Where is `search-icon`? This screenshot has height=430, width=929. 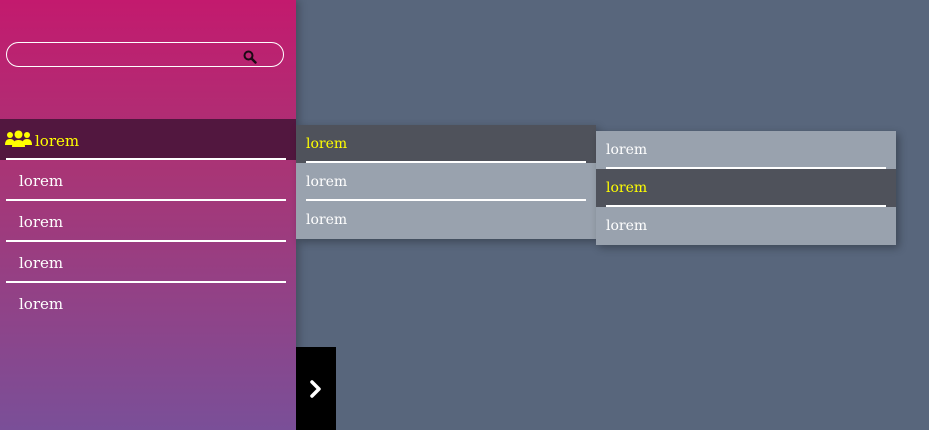
search-icon is located at coordinates (250, 56).